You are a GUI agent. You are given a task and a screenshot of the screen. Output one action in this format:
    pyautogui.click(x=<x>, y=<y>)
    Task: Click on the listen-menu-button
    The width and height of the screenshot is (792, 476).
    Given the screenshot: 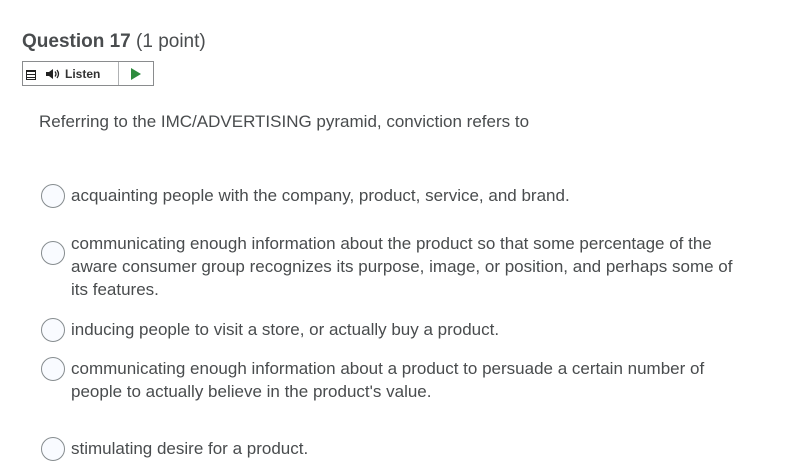 What is the action you would take?
    pyautogui.click(x=30, y=73)
    